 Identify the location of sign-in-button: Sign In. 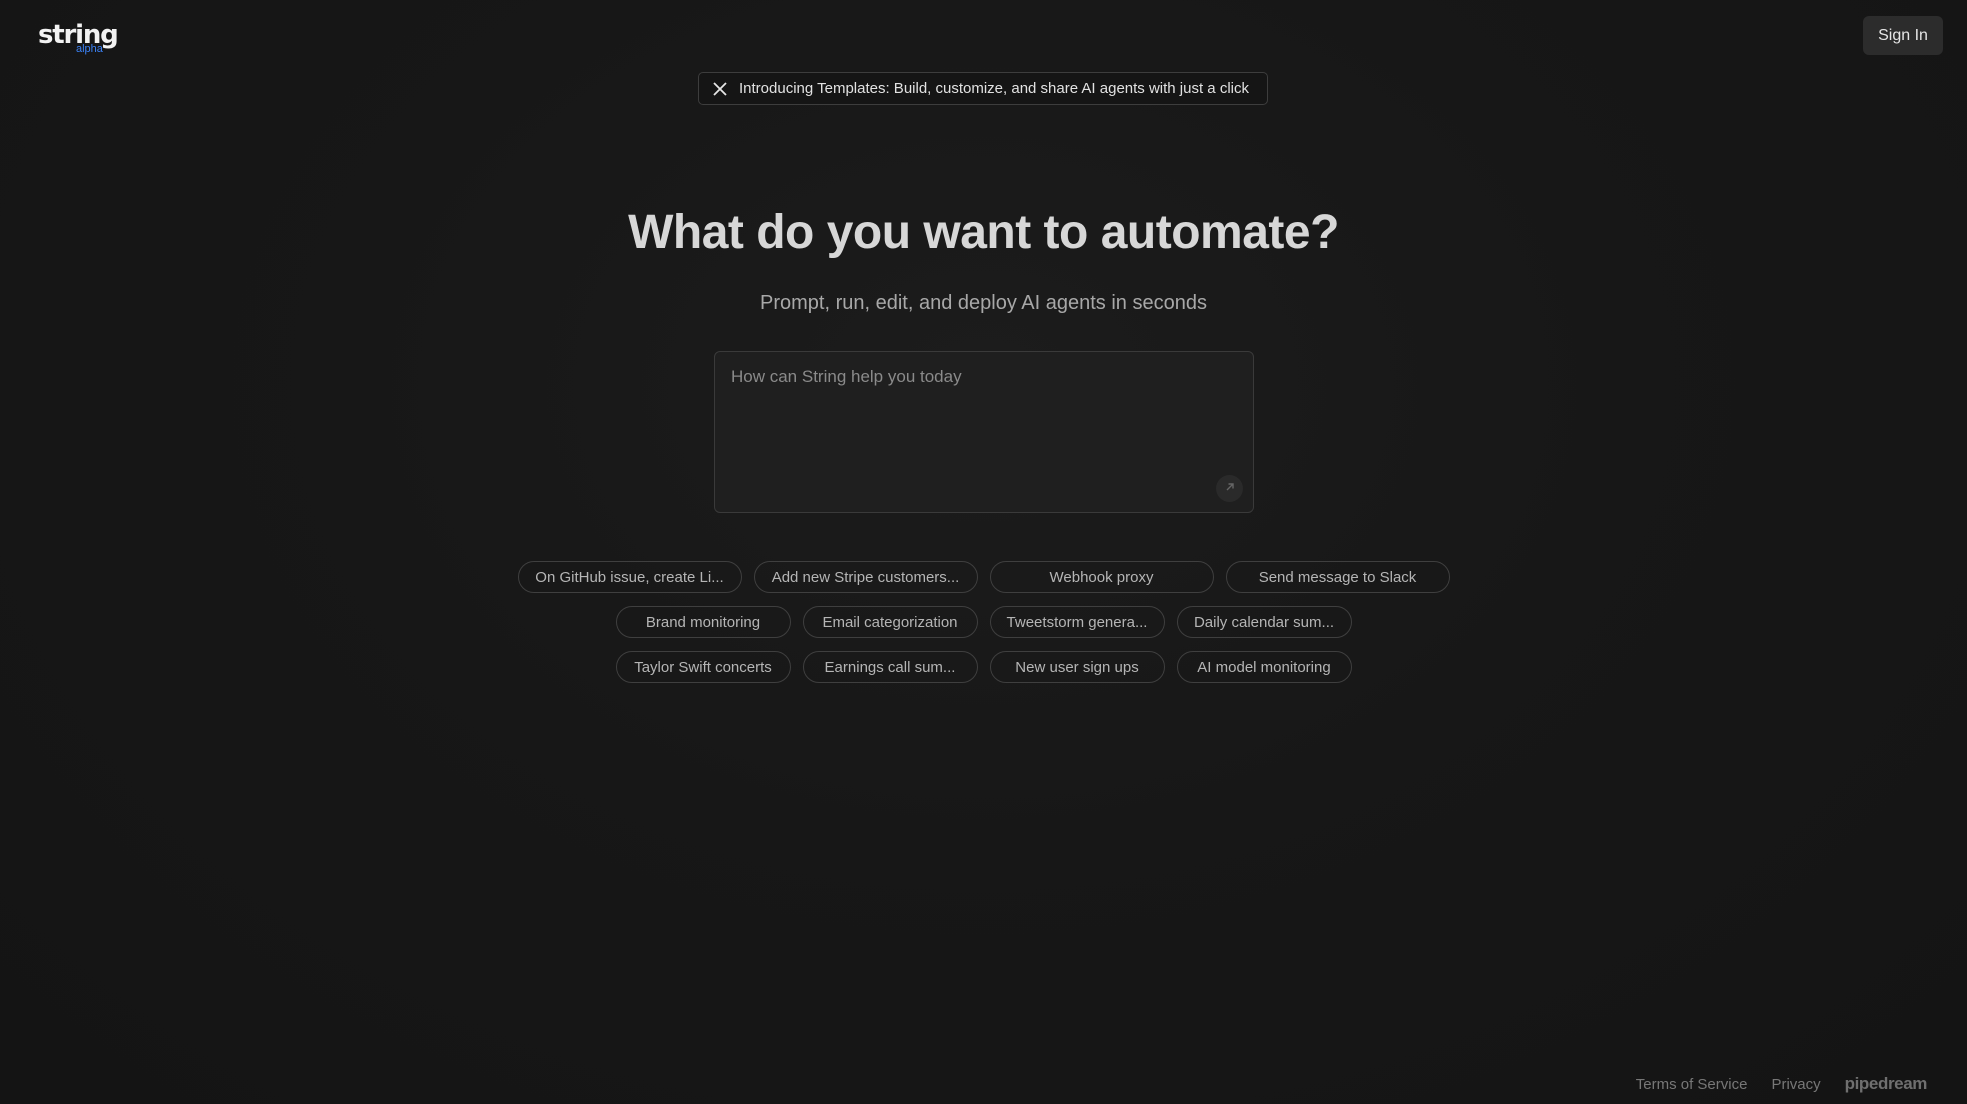
(1903, 35).